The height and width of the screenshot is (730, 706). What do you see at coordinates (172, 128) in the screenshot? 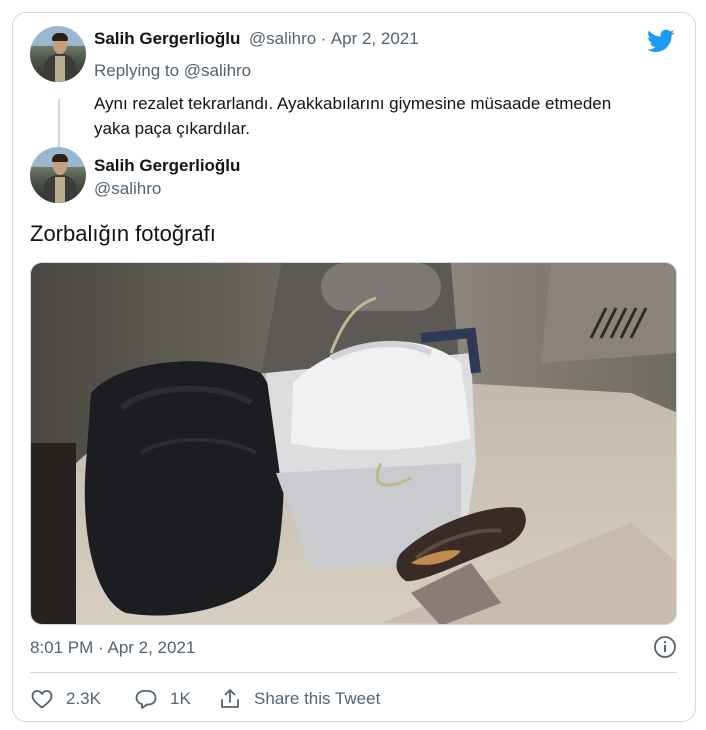
I see `reply-text-line: yaka paça çıkardılar.` at bounding box center [172, 128].